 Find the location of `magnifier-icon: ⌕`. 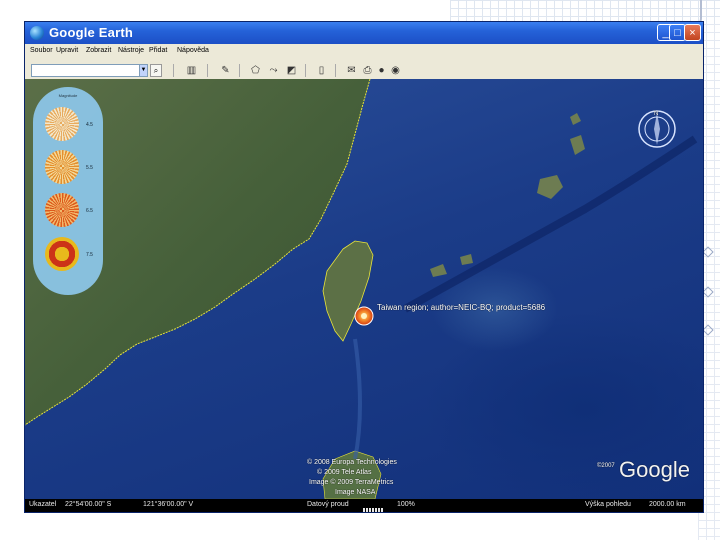

magnifier-icon: ⌕ is located at coordinates (156, 70).